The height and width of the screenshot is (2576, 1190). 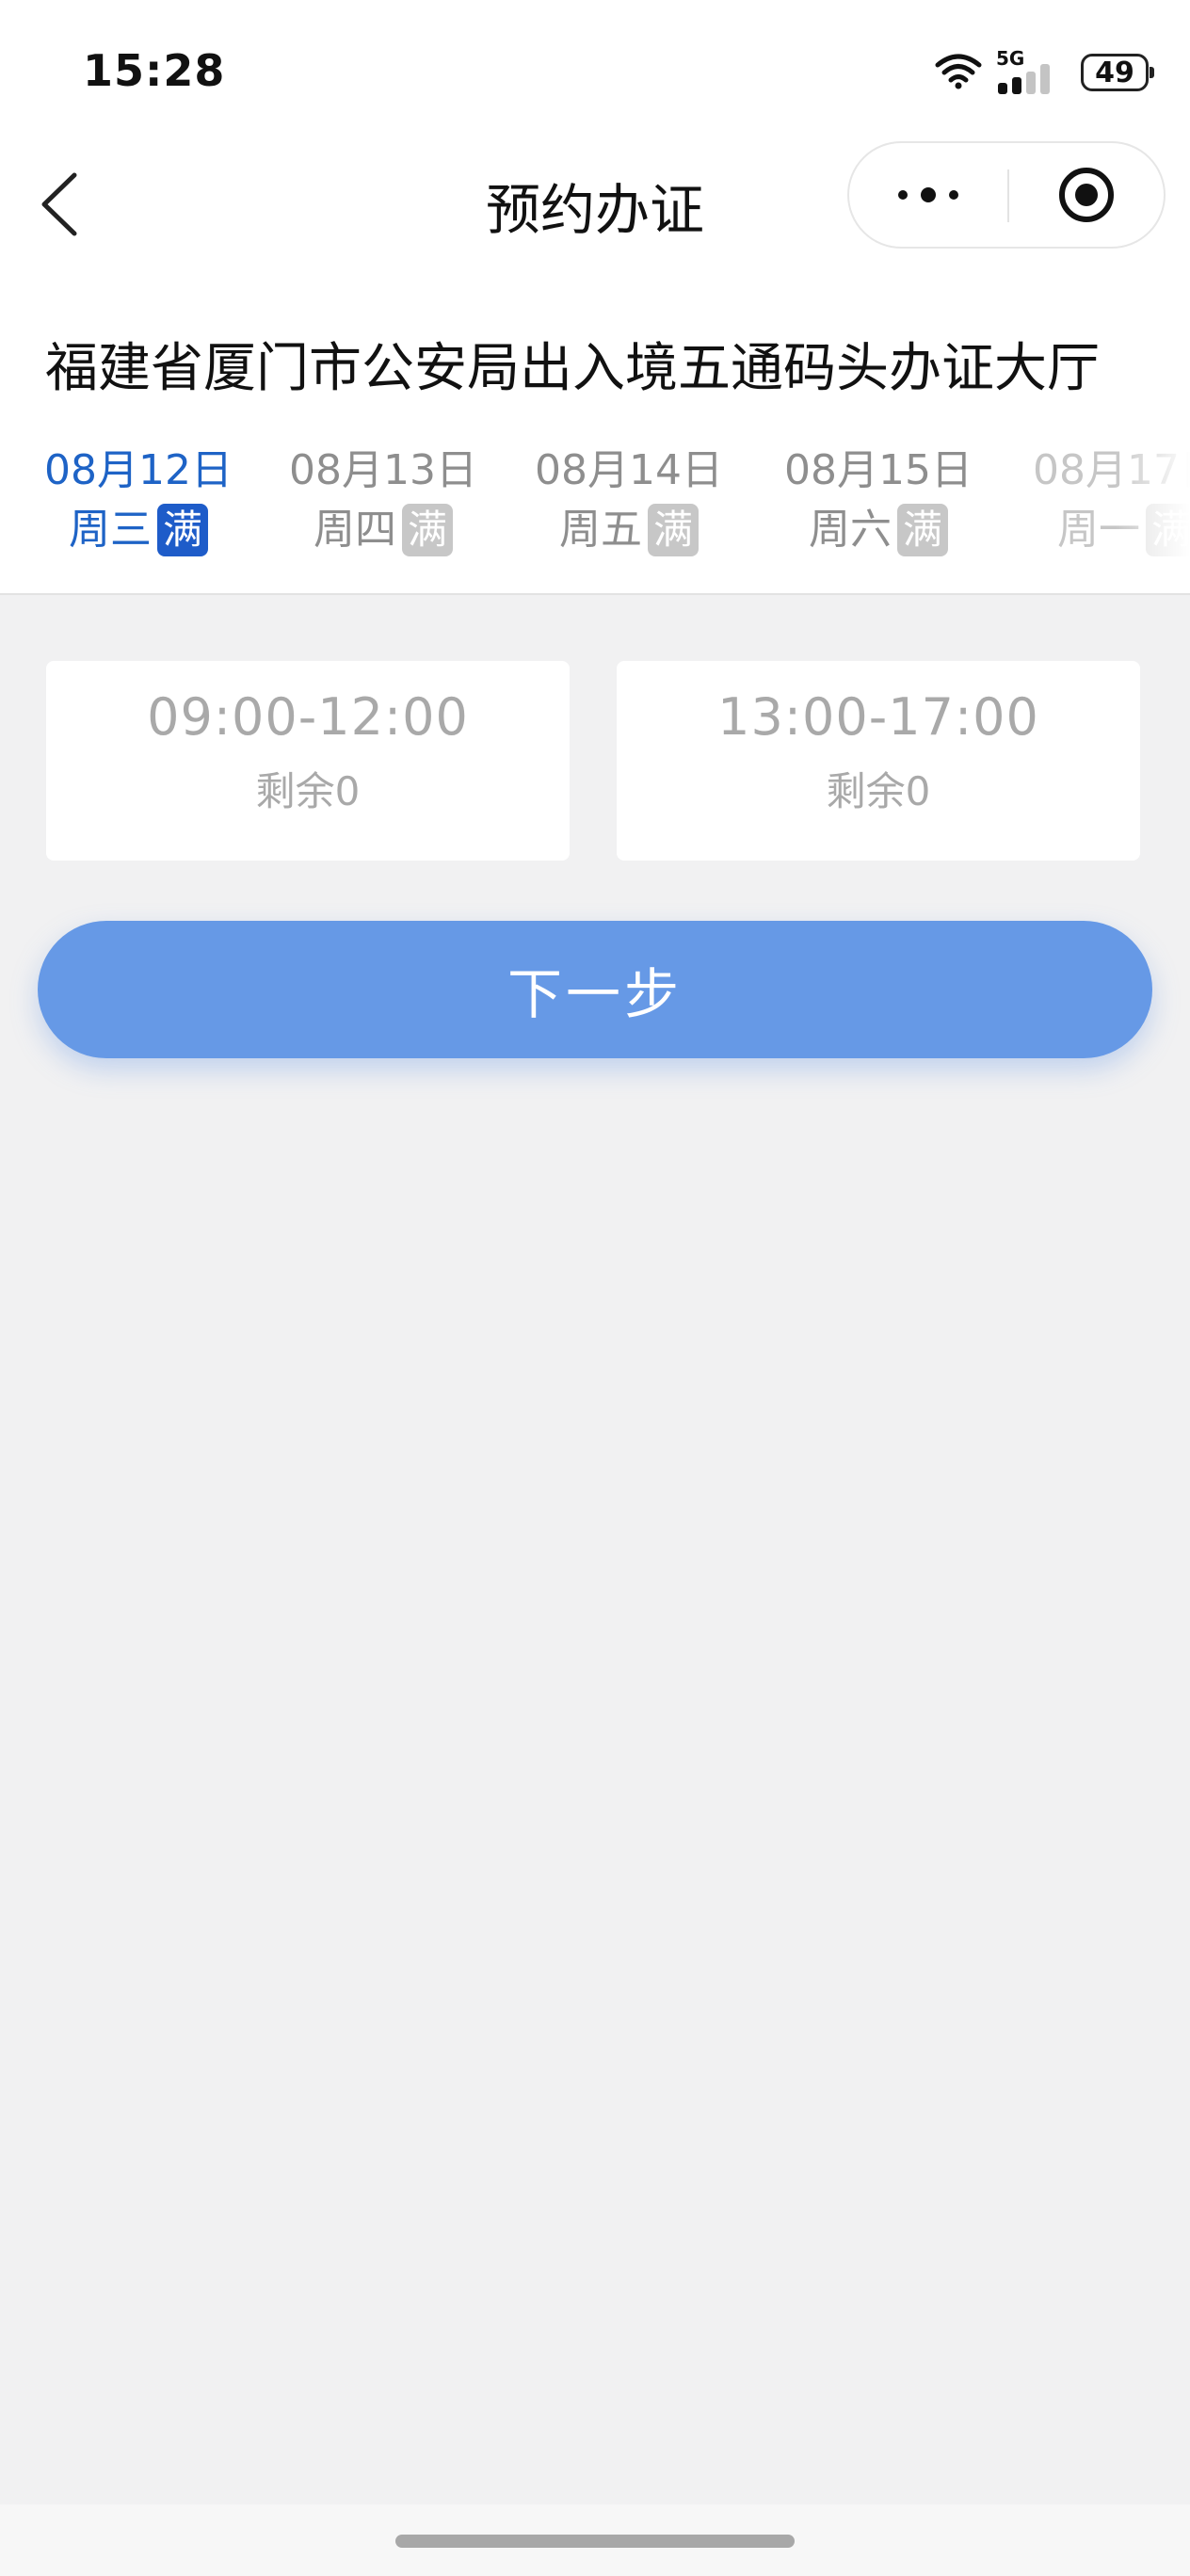 What do you see at coordinates (383, 470) in the screenshot?
I see `date-label: 08月13日` at bounding box center [383, 470].